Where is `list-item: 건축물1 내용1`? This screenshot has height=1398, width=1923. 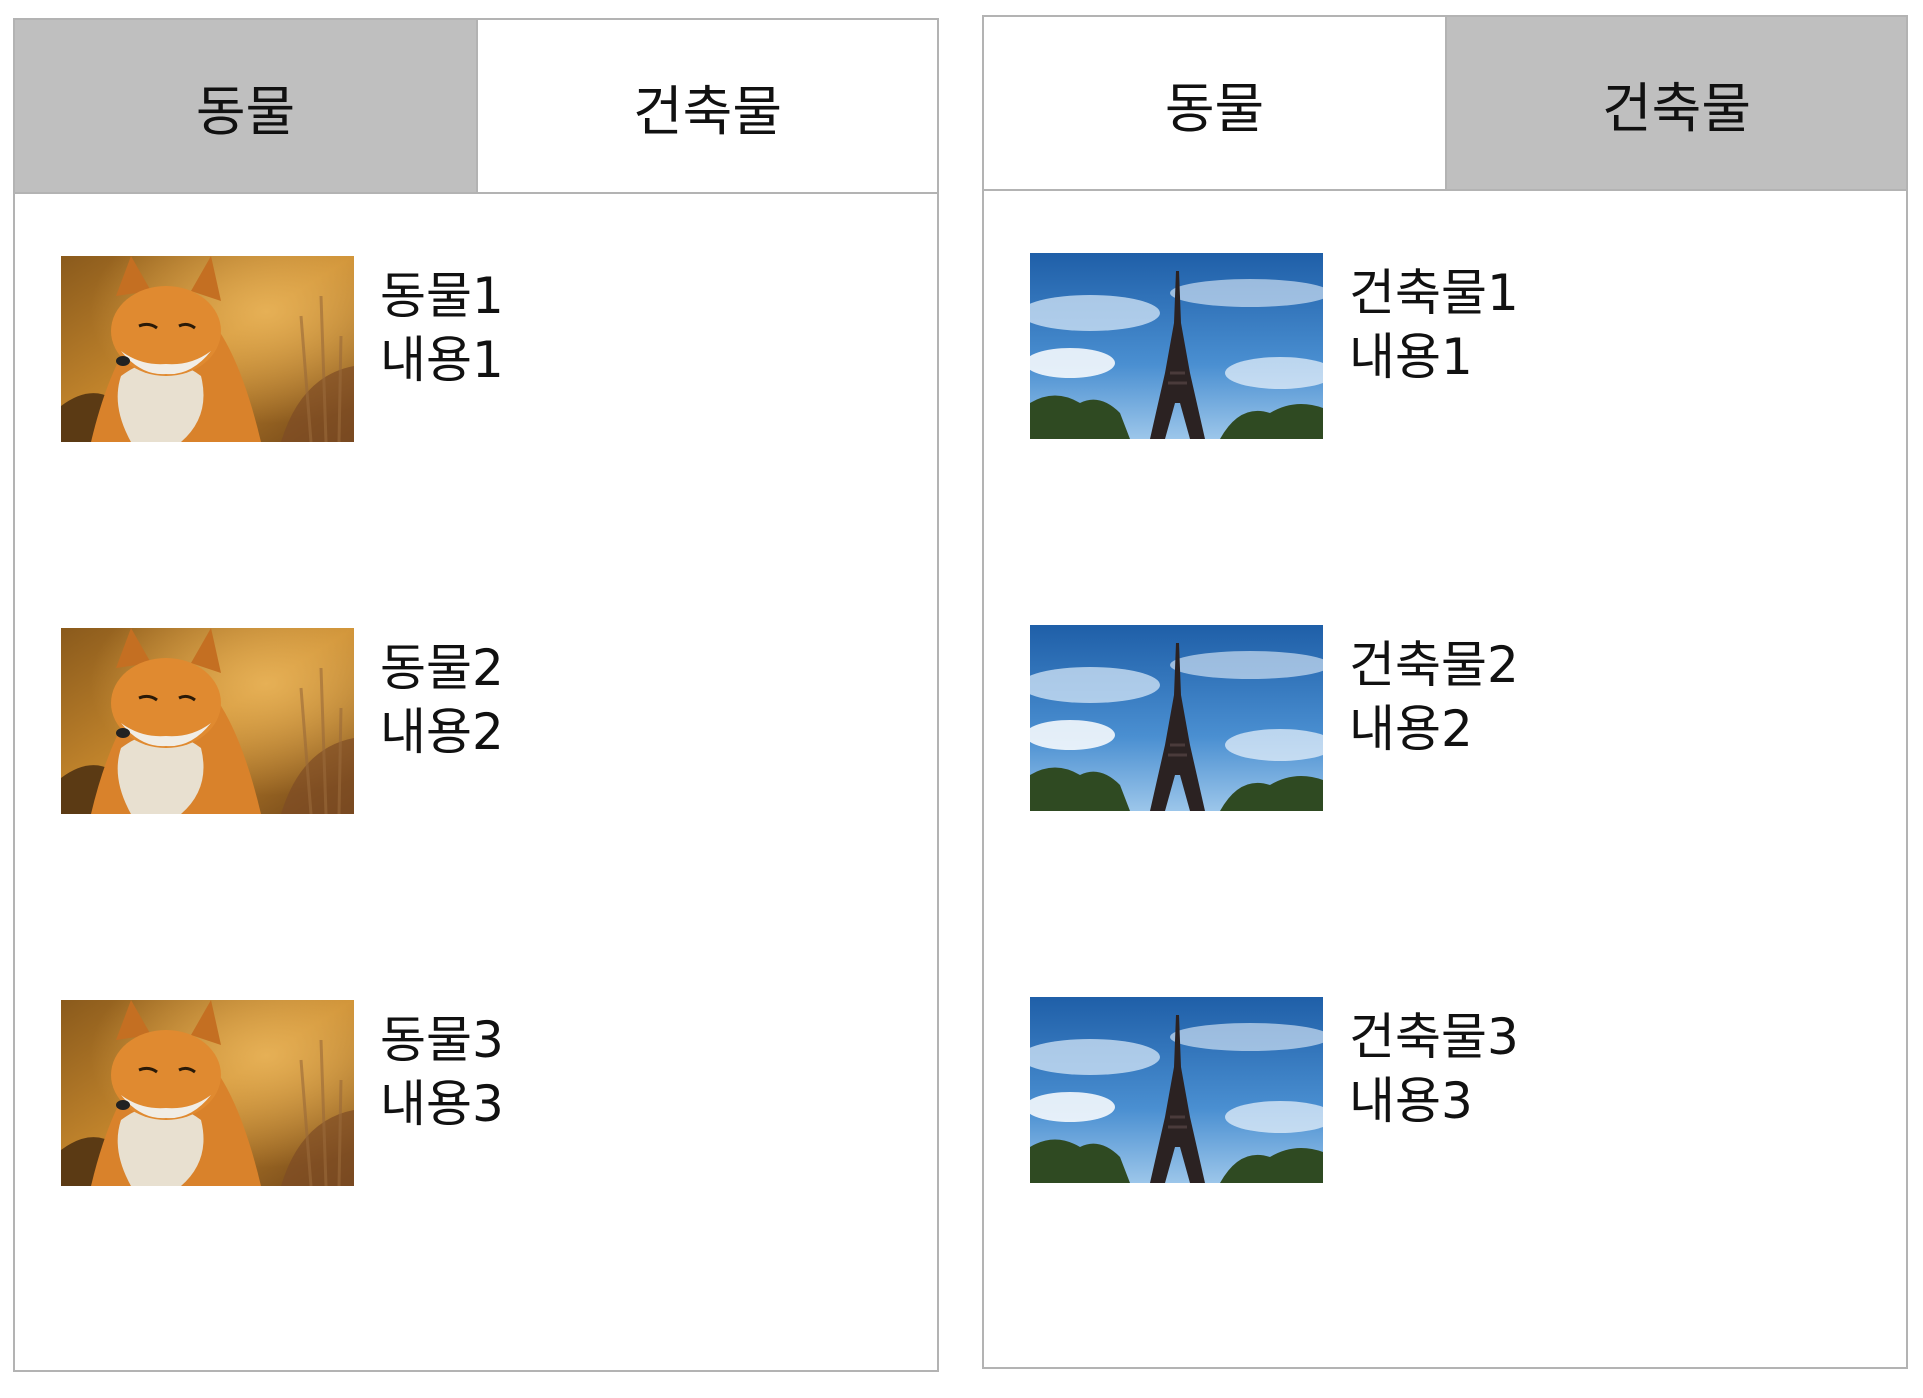 list-item: 건축물1 내용1 is located at coordinates (1468, 346).